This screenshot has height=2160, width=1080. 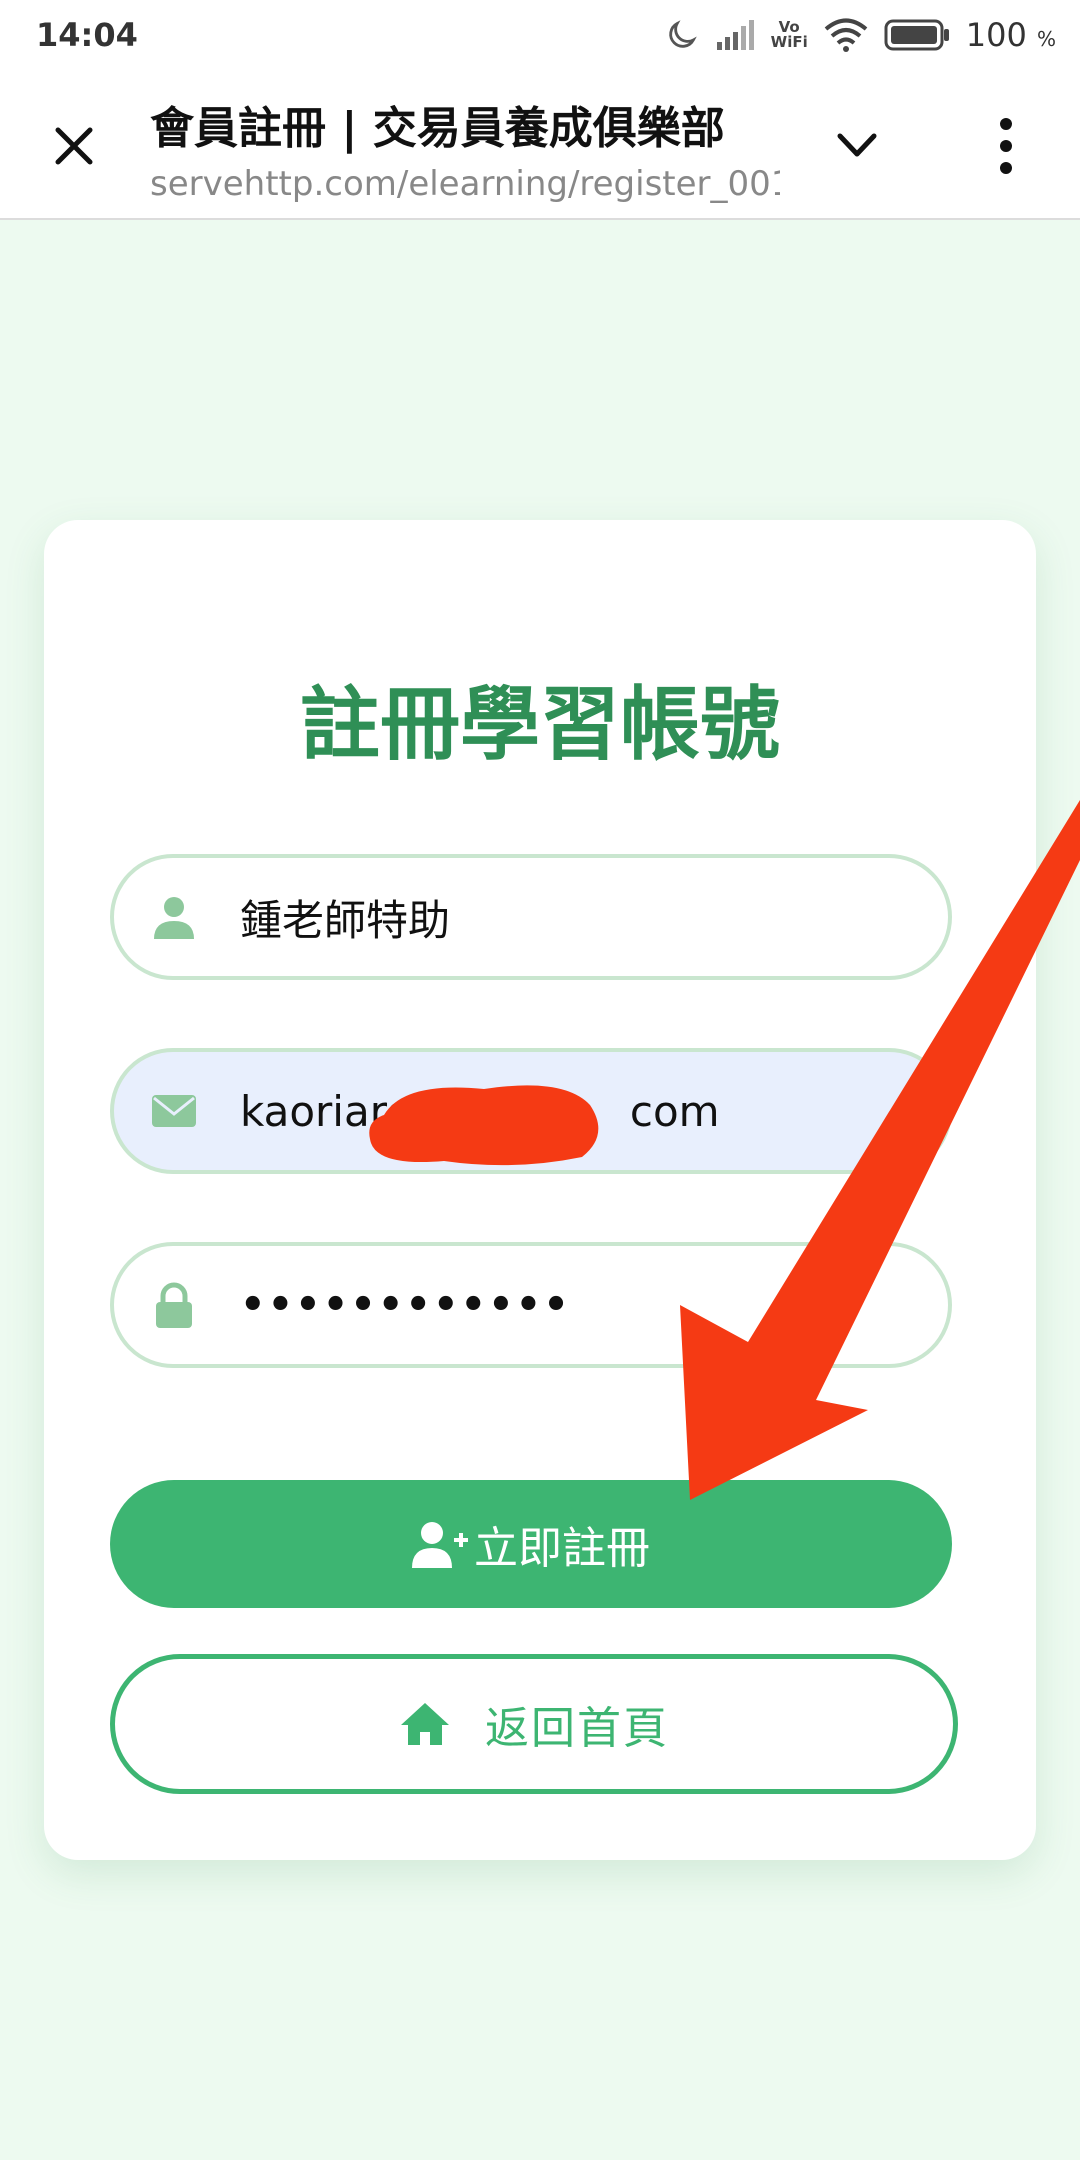 I want to click on battery-percent: 100, so click(x=996, y=35).